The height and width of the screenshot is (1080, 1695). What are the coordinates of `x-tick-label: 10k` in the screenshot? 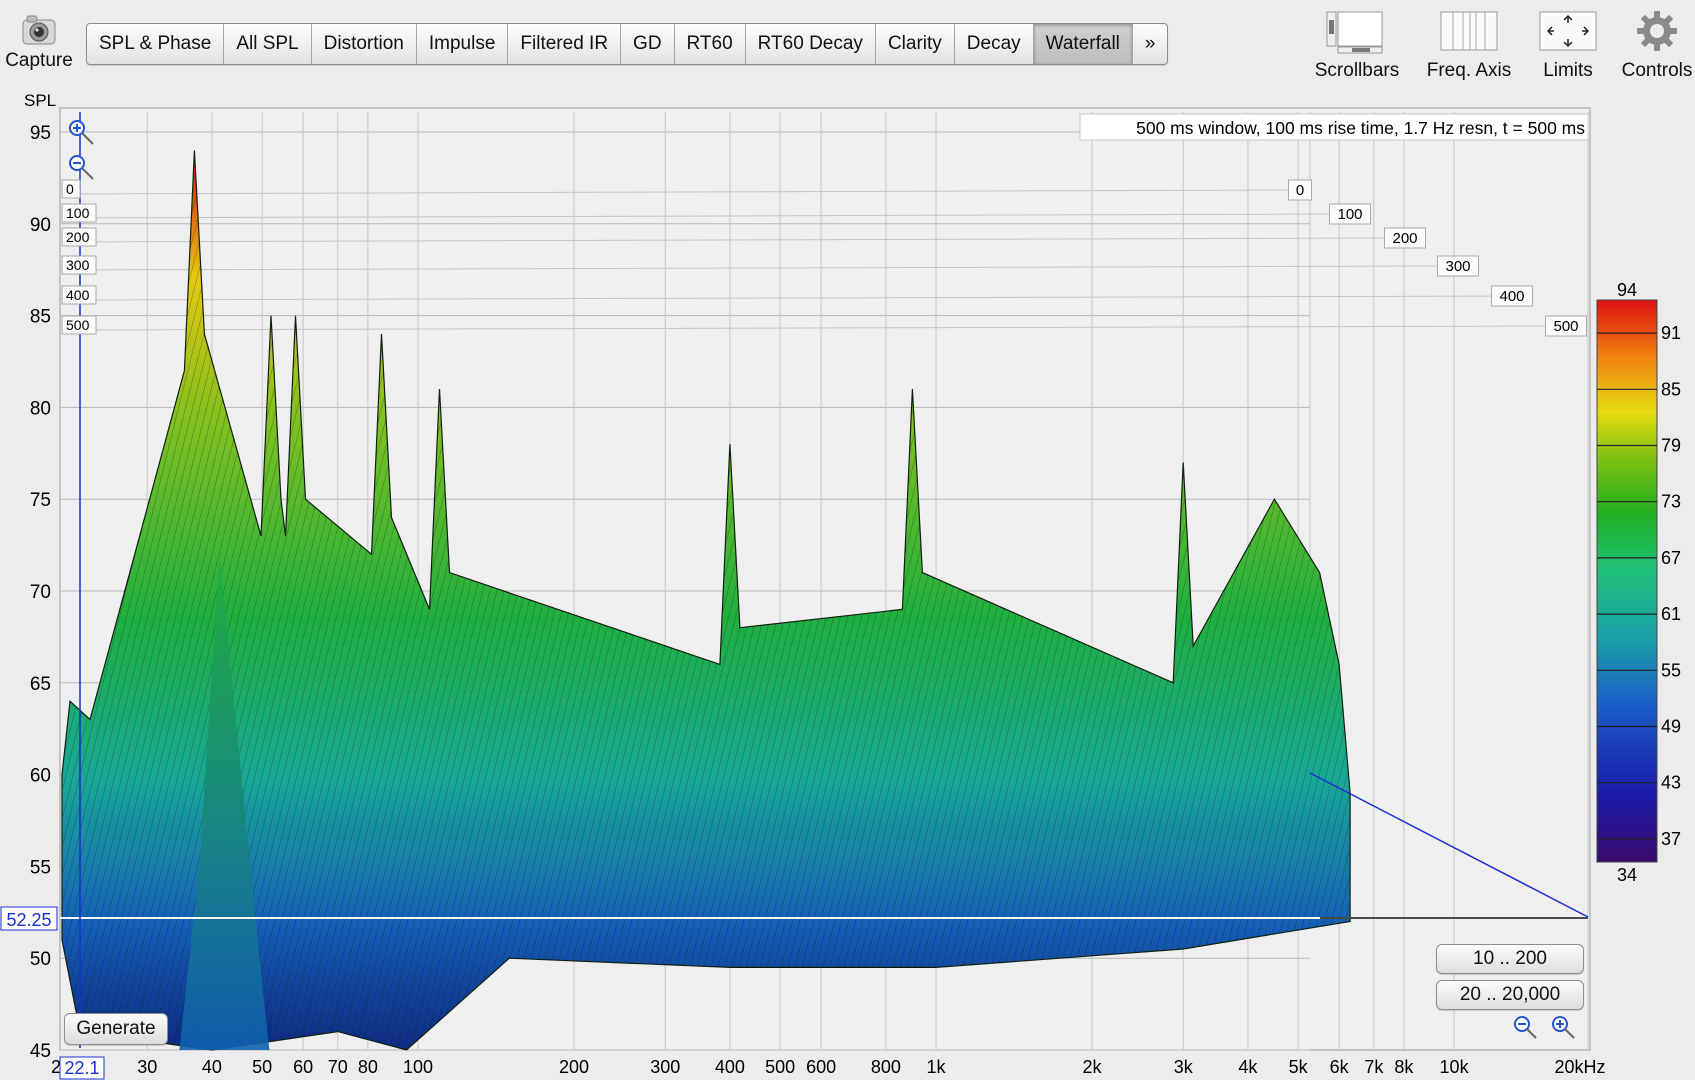 It's located at (1455, 1067).